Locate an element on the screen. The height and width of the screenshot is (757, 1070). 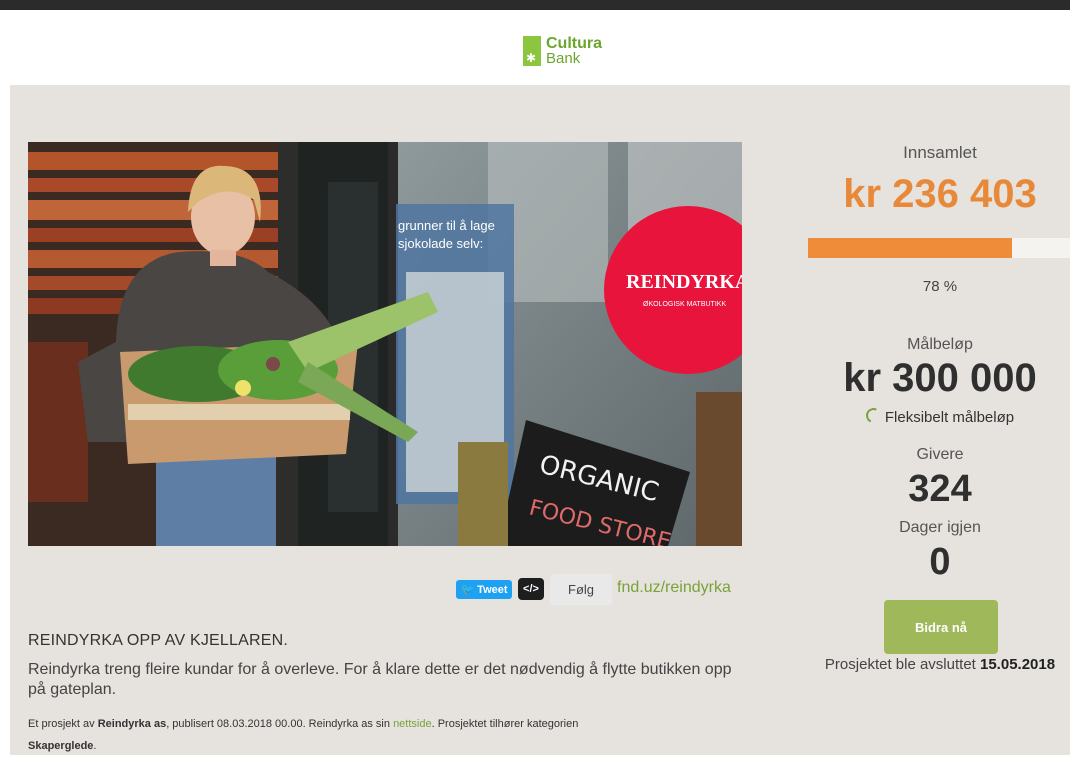
tweet-button: 🐦 Tweet is located at coordinates (484, 589).